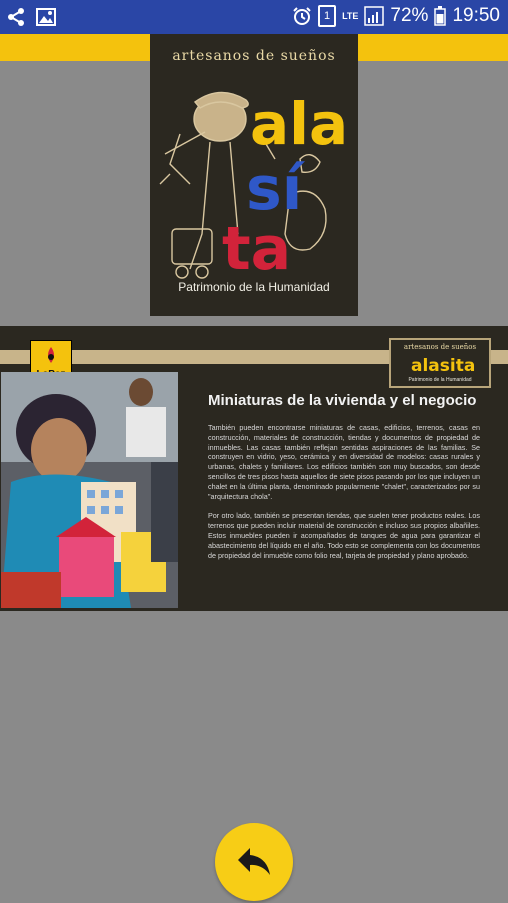 This screenshot has height=903, width=508. Describe the element at coordinates (476, 15) in the screenshot. I see `clock: 19:50` at that location.